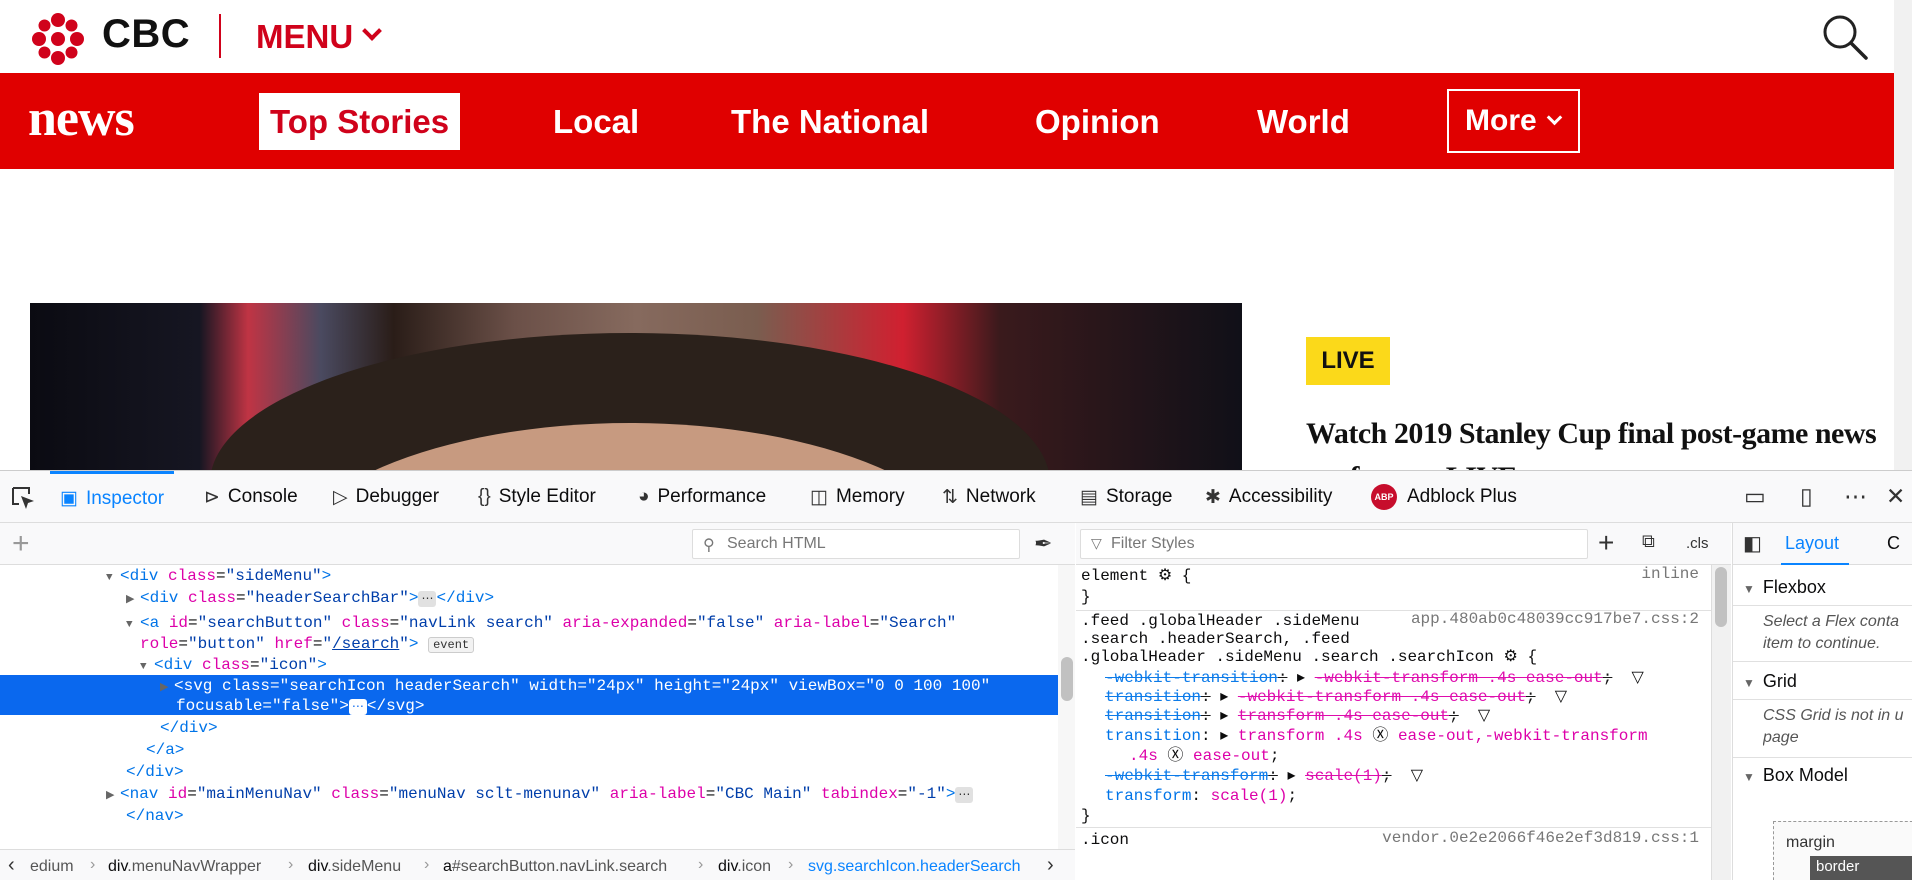 This screenshot has width=1912, height=880. Describe the element at coordinates (1136, 576) in the screenshot. I see `element-rule-selector: element ⚙ {` at that location.